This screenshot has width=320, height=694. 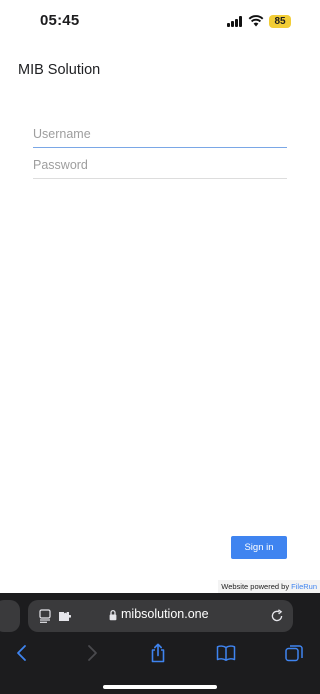 I want to click on powered-by-badge: Website powered by FileRun, so click(x=269, y=586).